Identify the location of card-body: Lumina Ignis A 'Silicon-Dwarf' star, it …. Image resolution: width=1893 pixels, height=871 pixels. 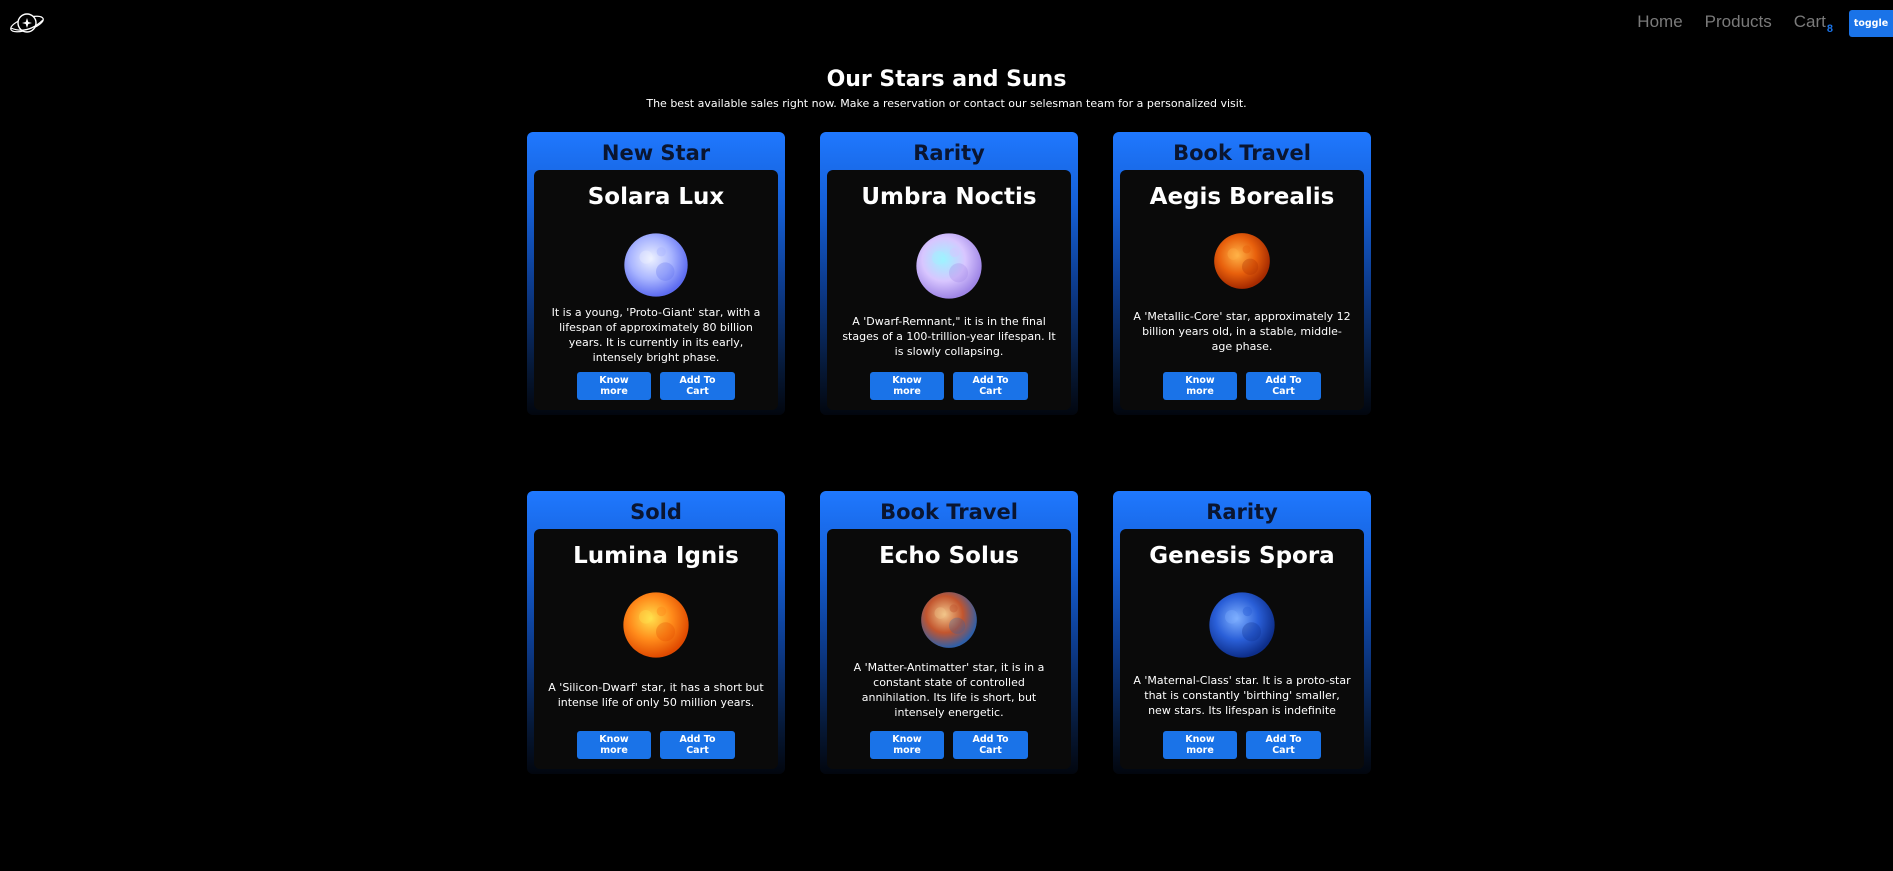
(656, 649).